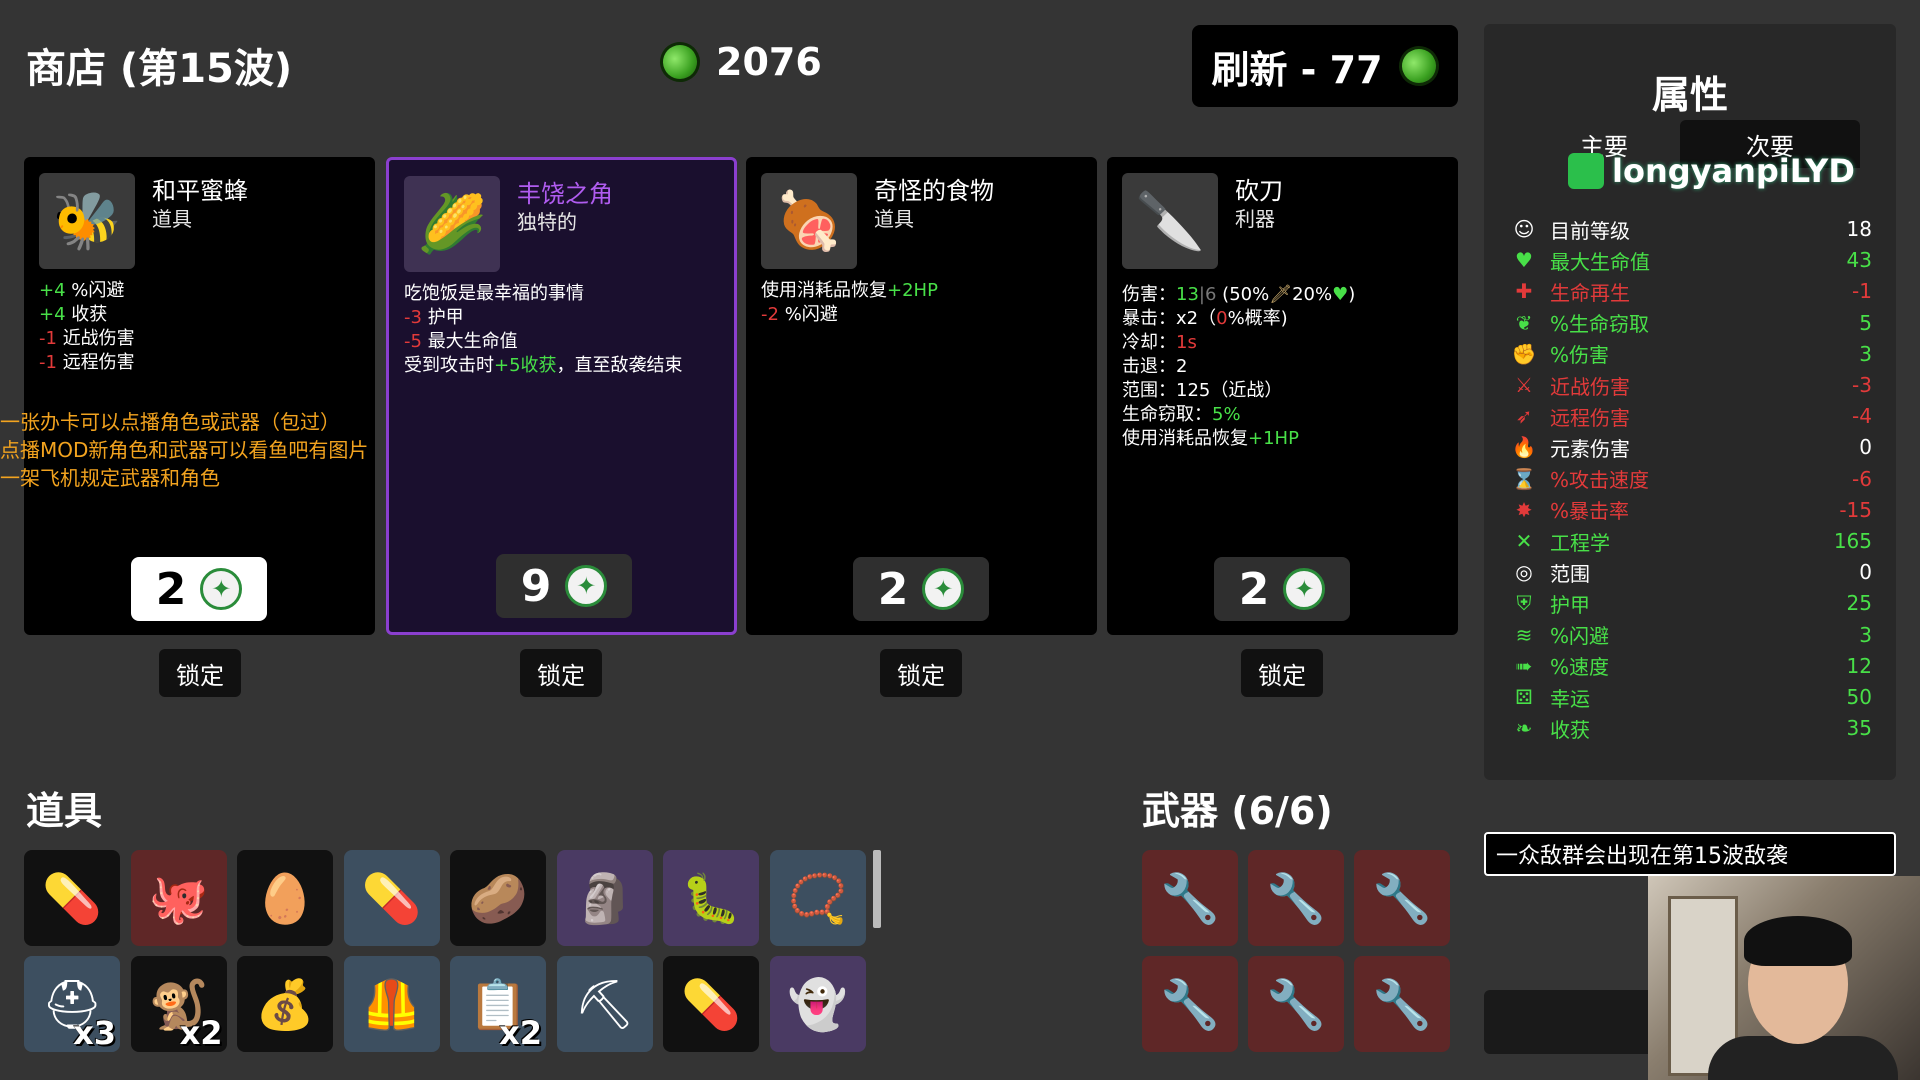 The height and width of the screenshot is (1080, 1920). Describe the element at coordinates (1690, 291) in the screenshot. I see `stat-row: ✚ 生命再生 -1` at that location.